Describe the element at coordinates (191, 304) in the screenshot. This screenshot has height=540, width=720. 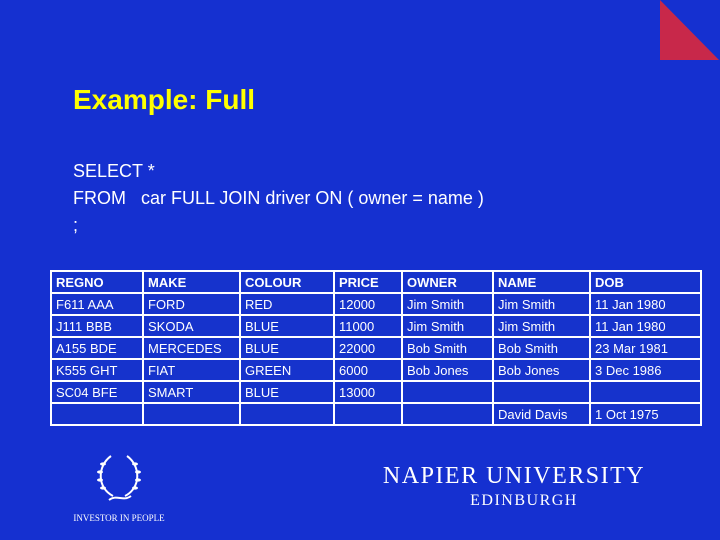
I see `table-cell: FORD` at that location.